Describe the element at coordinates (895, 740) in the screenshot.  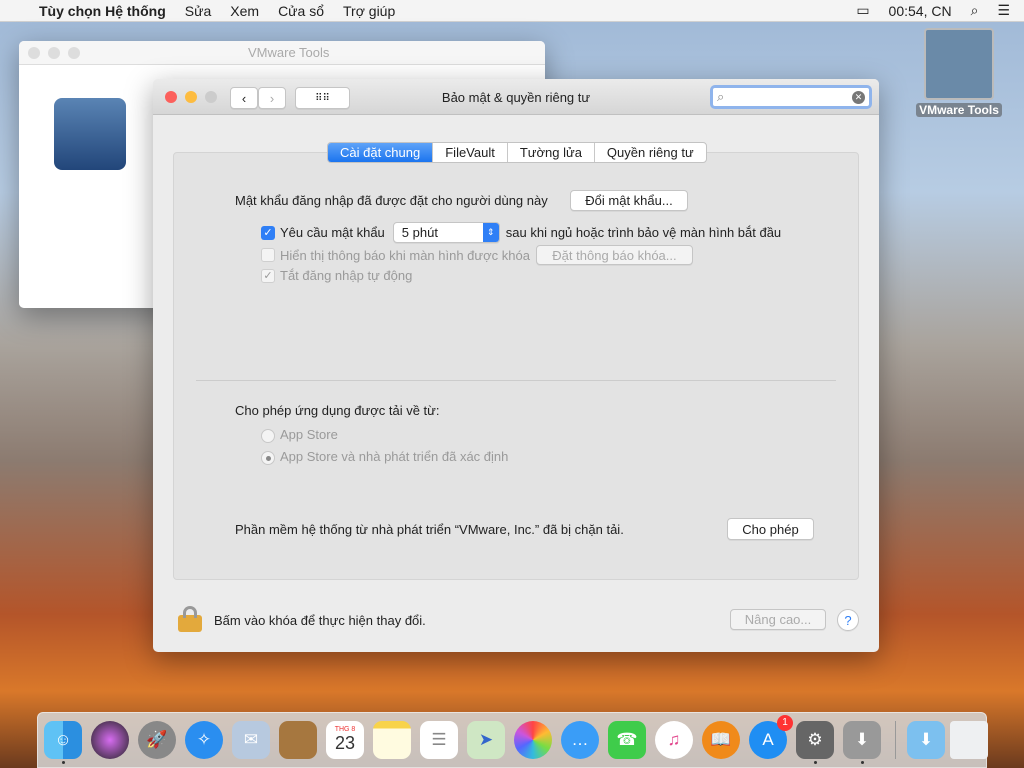
I see `dock-separator` at that location.